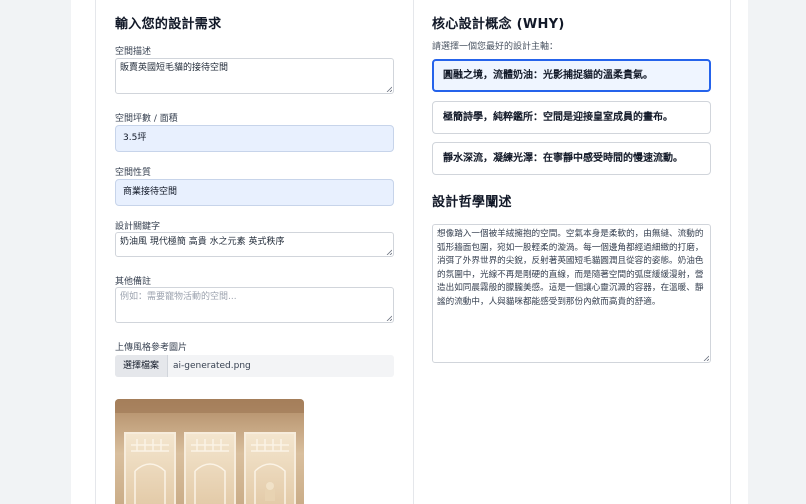 The width and height of the screenshot is (806, 504). Describe the element at coordinates (254, 76) in the screenshot. I see `space-description-field: 販賣英國短毛貓的接待空間` at that location.